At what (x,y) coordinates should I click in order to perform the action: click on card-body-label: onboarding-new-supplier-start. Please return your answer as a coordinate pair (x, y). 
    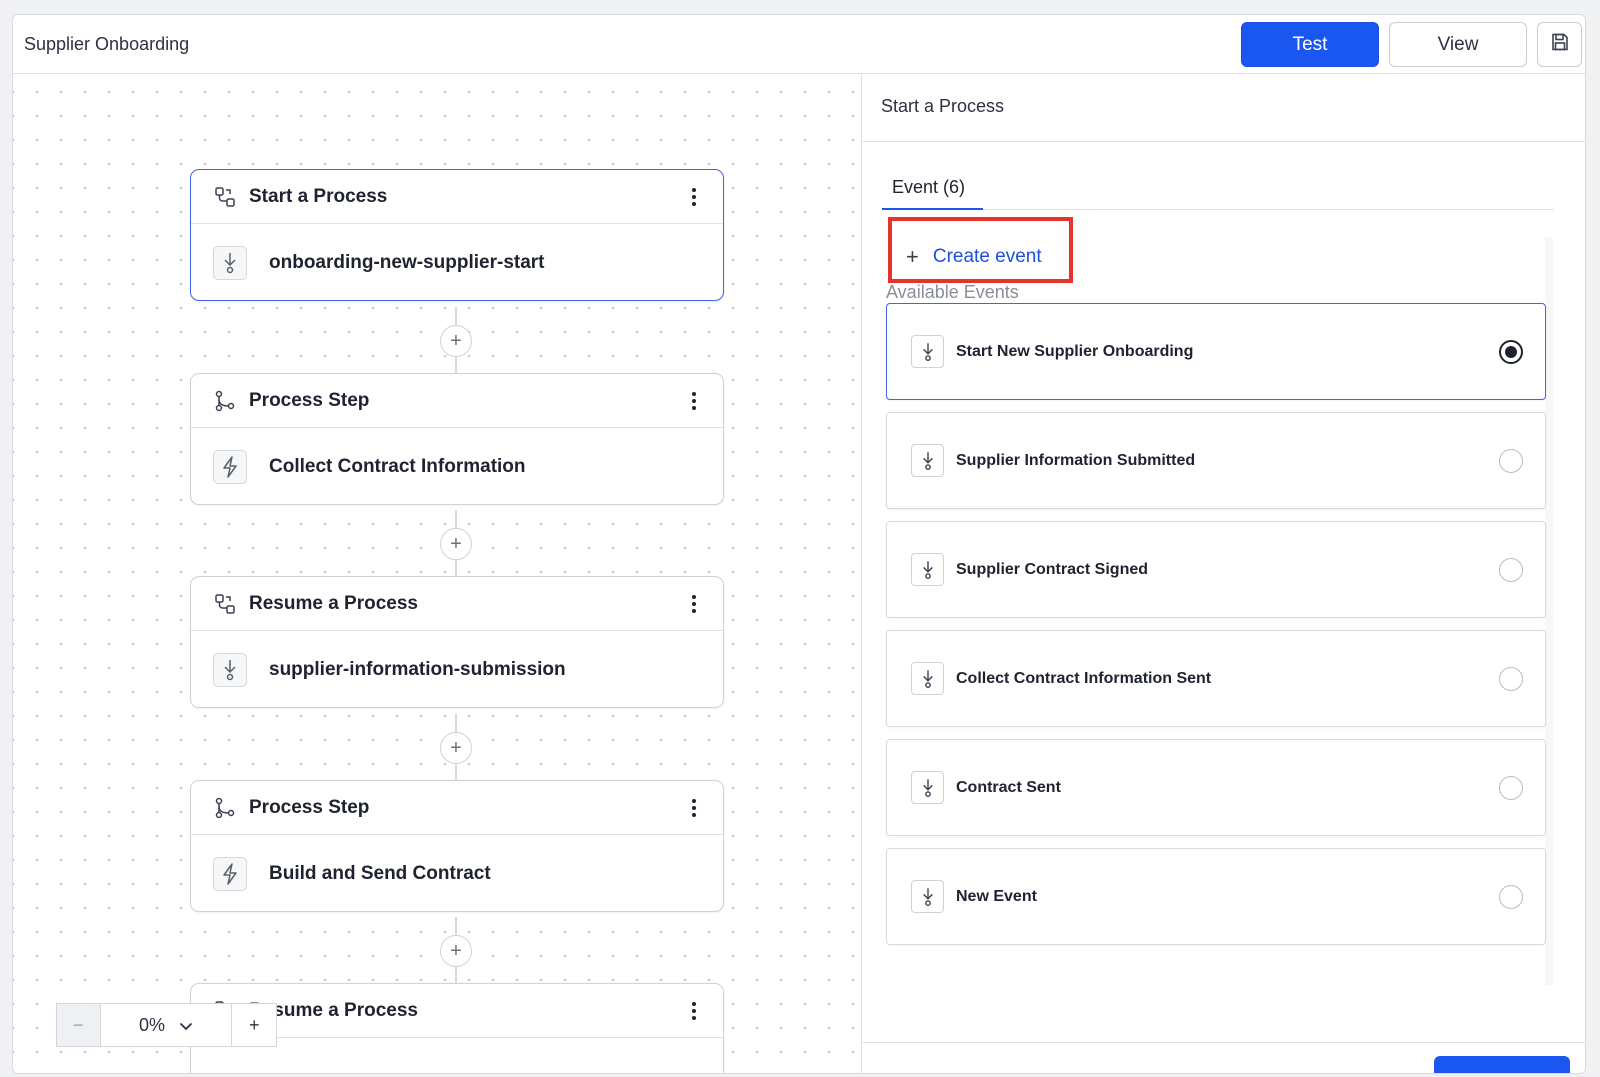
    Looking at the image, I should click on (407, 262).